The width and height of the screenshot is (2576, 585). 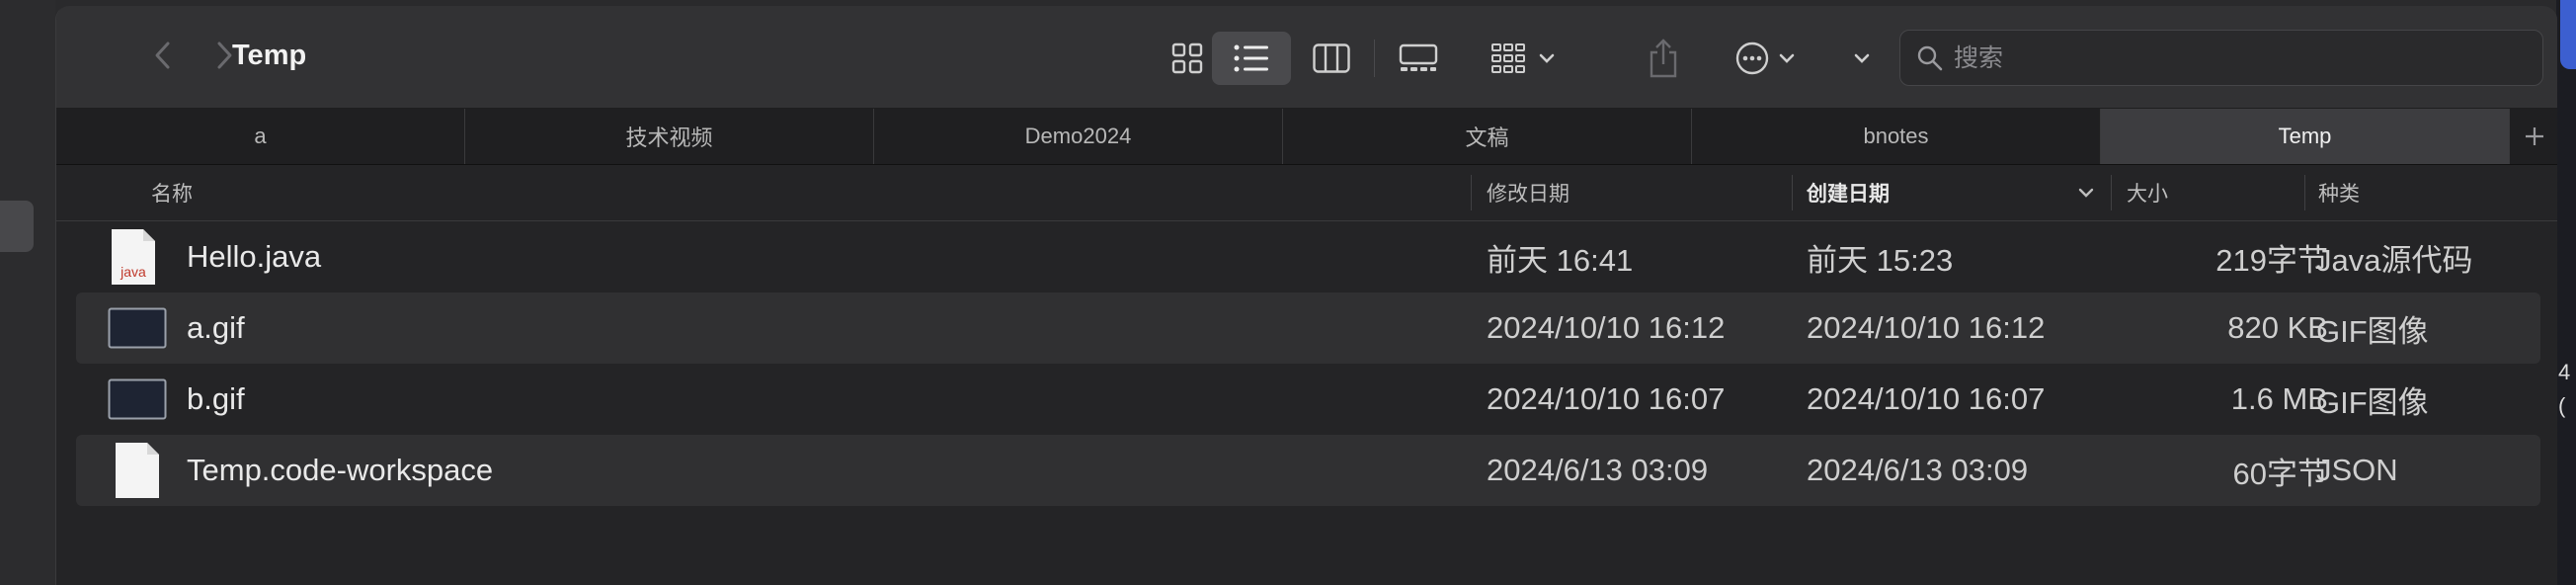 I want to click on list-view-icon, so click(x=1251, y=58).